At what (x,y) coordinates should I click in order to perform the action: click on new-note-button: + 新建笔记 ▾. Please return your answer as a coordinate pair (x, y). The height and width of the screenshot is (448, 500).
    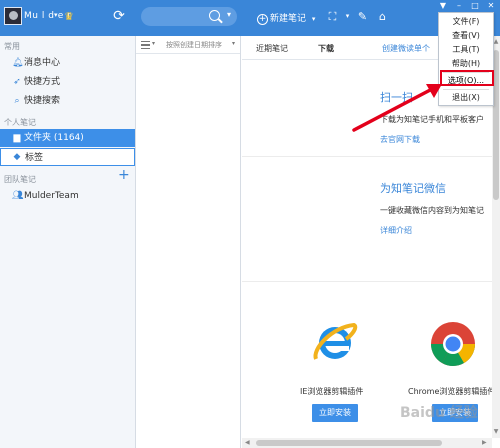
    Looking at the image, I should click on (286, 18).